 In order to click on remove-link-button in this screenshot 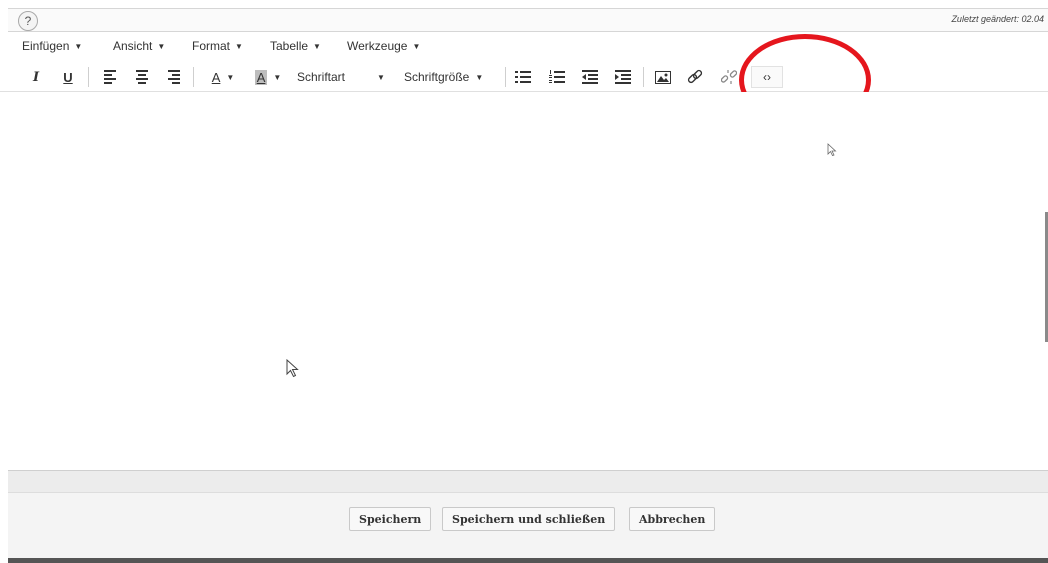, I will do `click(729, 77)`.